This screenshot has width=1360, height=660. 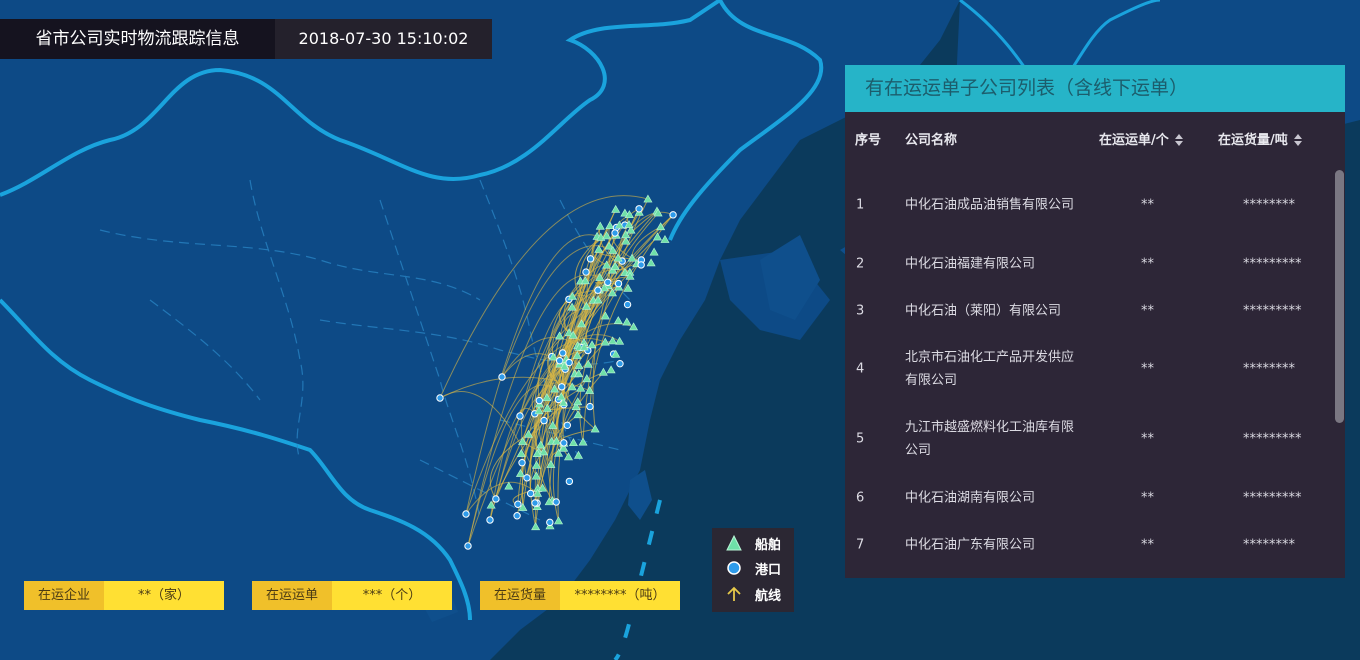 I want to click on table-row: 3 中化石油（莱阳）有限公司 ** *********, so click(x=1095, y=310).